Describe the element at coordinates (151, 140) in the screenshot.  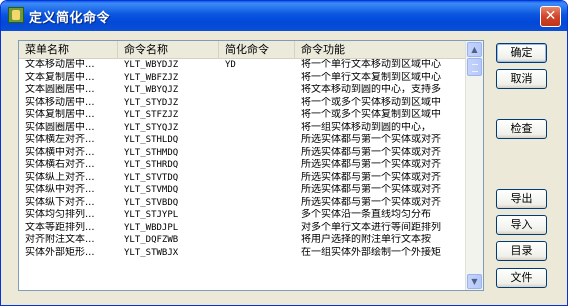
I see `command-name-cell: YLT_STHLDQ` at that location.